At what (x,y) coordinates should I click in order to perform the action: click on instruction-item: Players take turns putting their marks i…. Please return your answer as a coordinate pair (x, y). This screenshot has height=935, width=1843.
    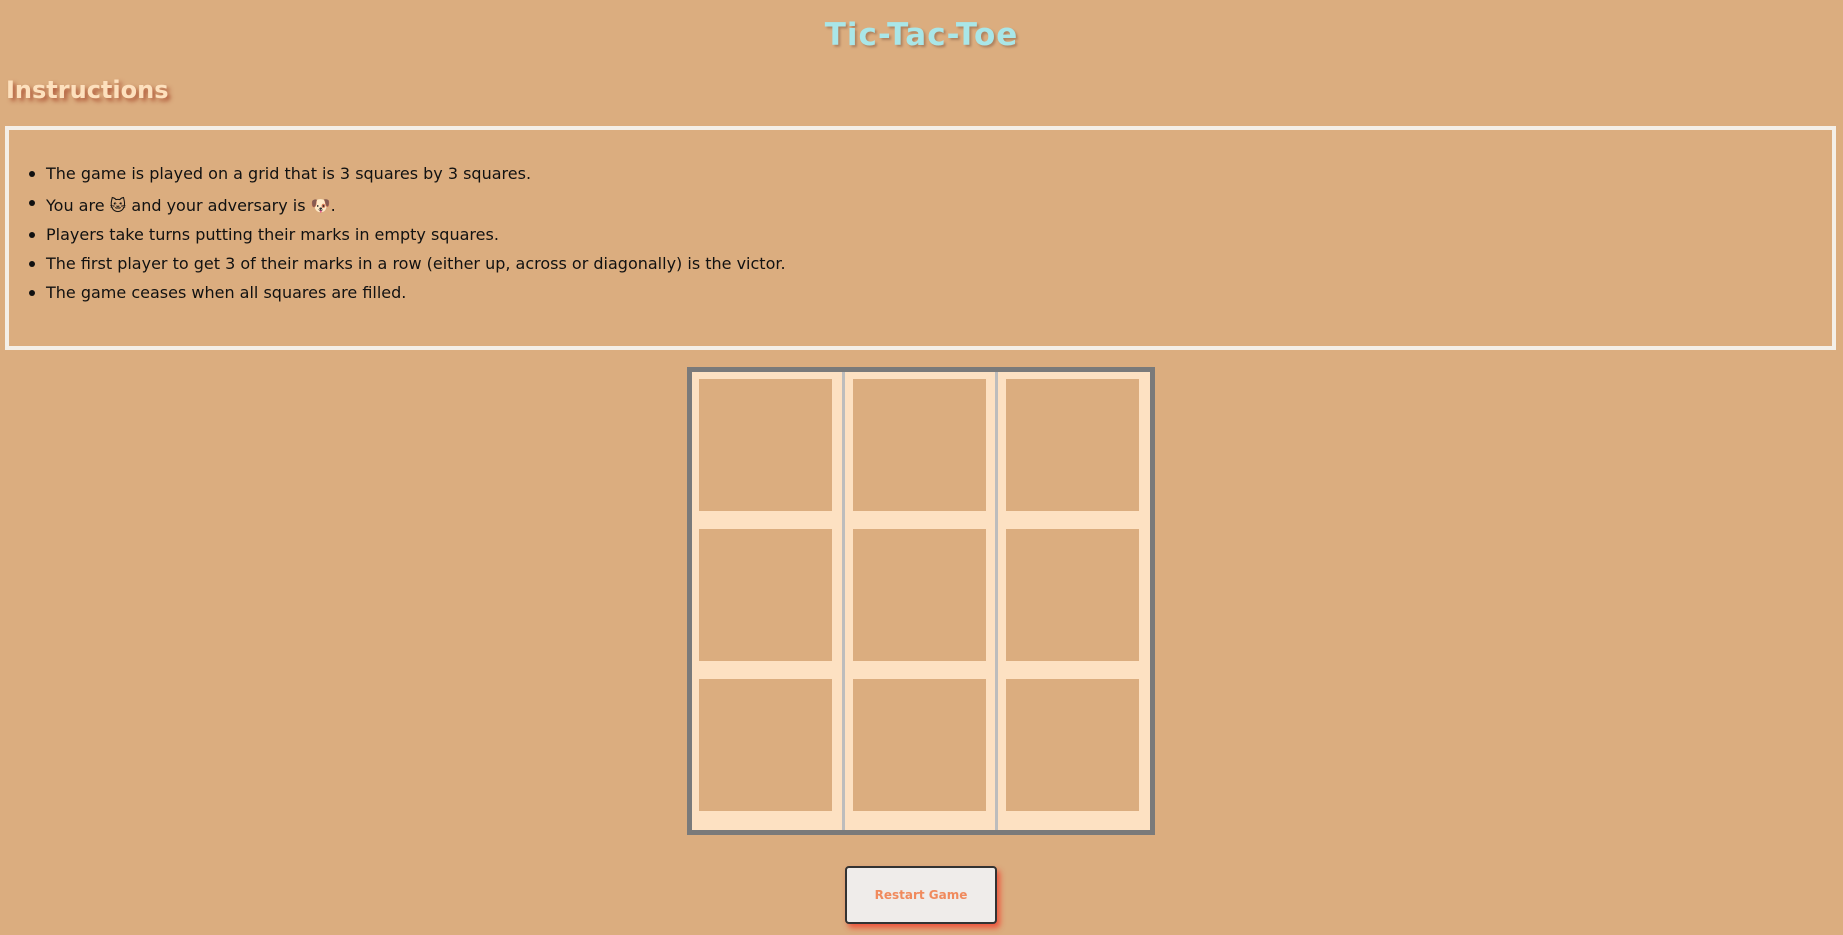
    Looking at the image, I should click on (407, 238).